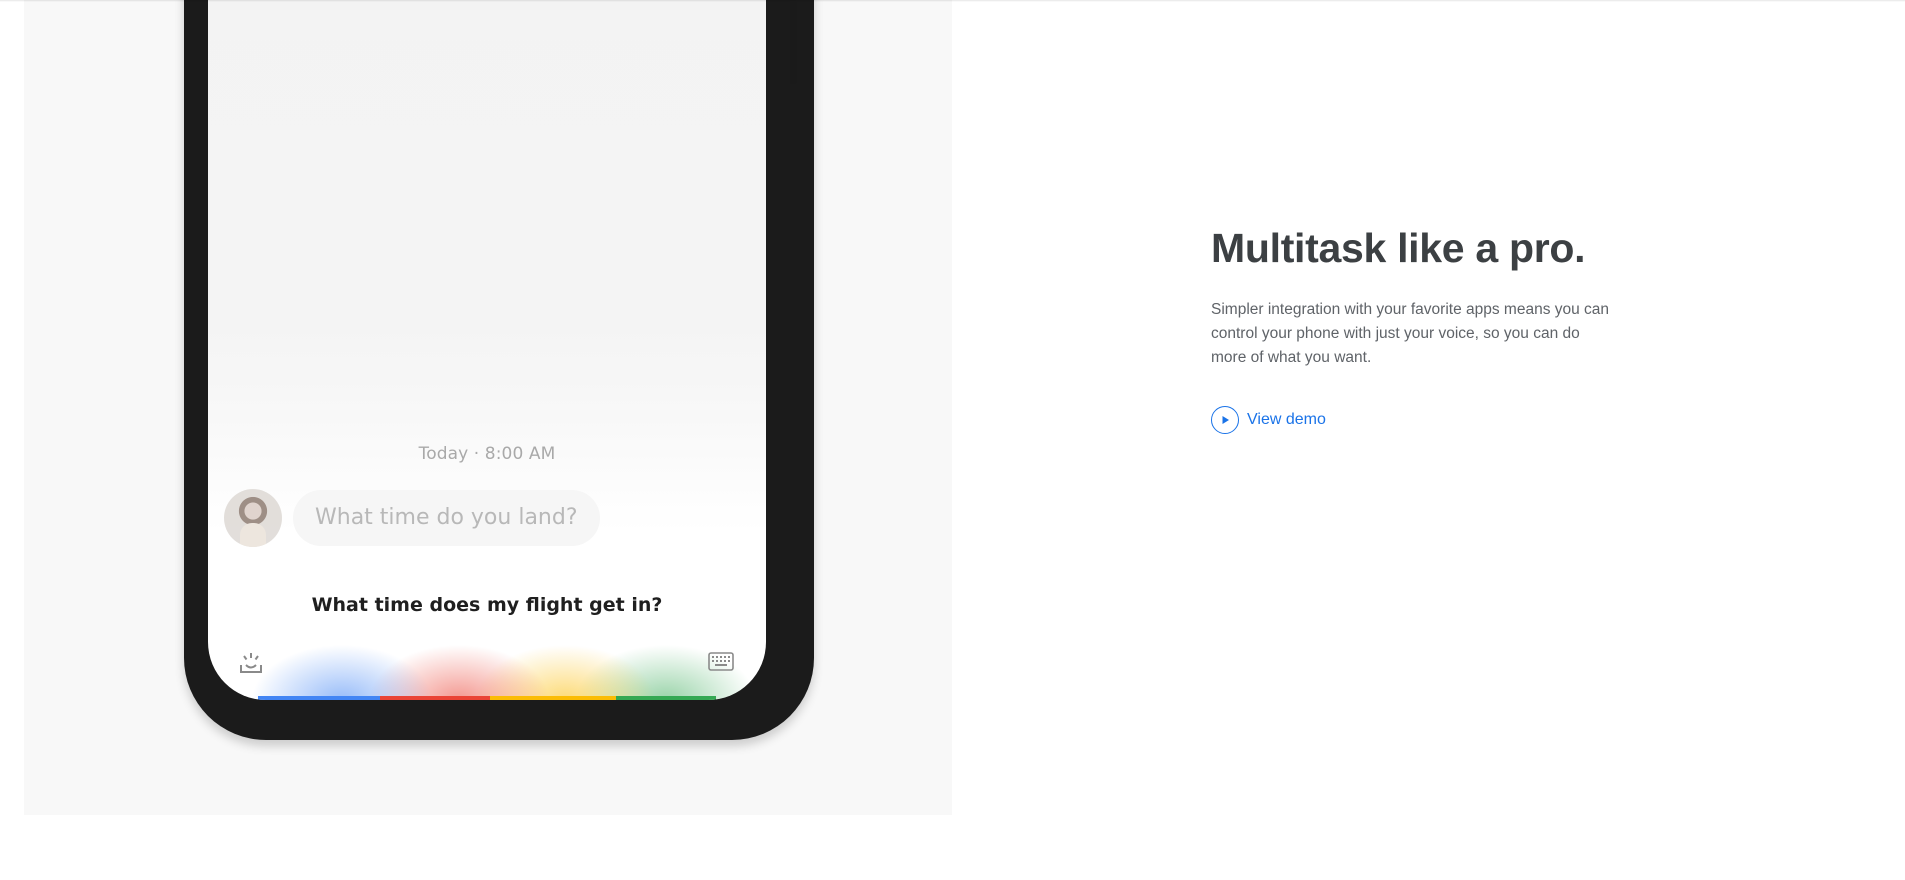 This screenshot has width=1905, height=880. I want to click on message-timestamp: Today · 8:00 AM, so click(487, 454).